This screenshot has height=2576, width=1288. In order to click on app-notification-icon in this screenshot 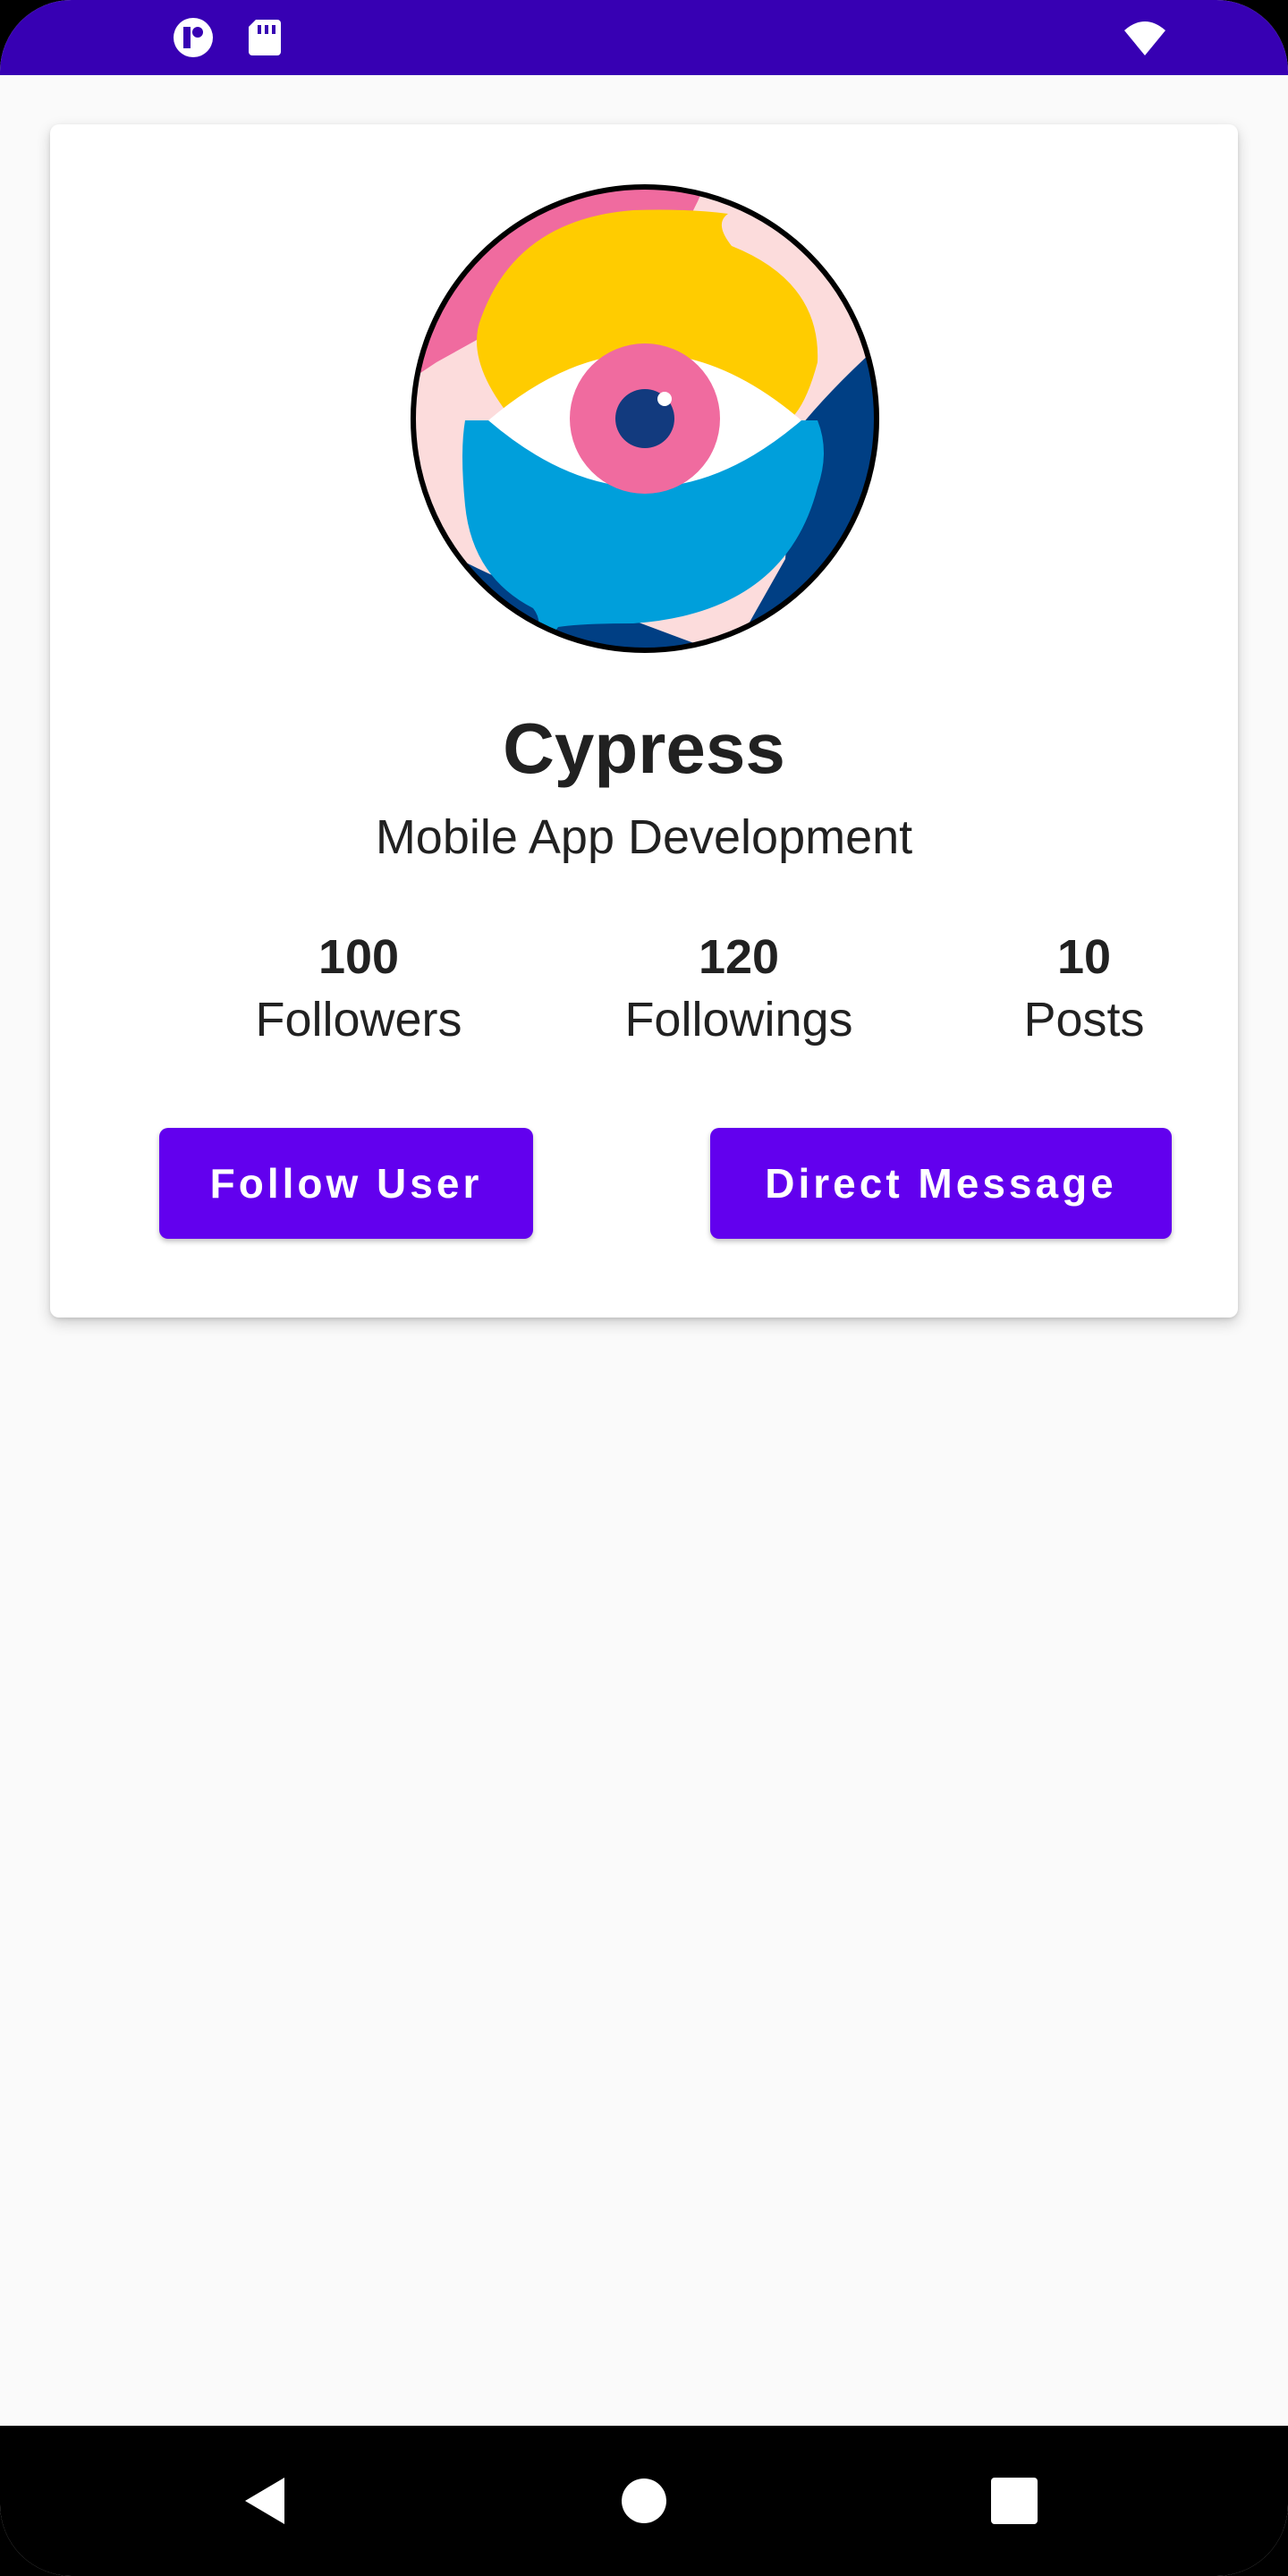, I will do `click(193, 37)`.